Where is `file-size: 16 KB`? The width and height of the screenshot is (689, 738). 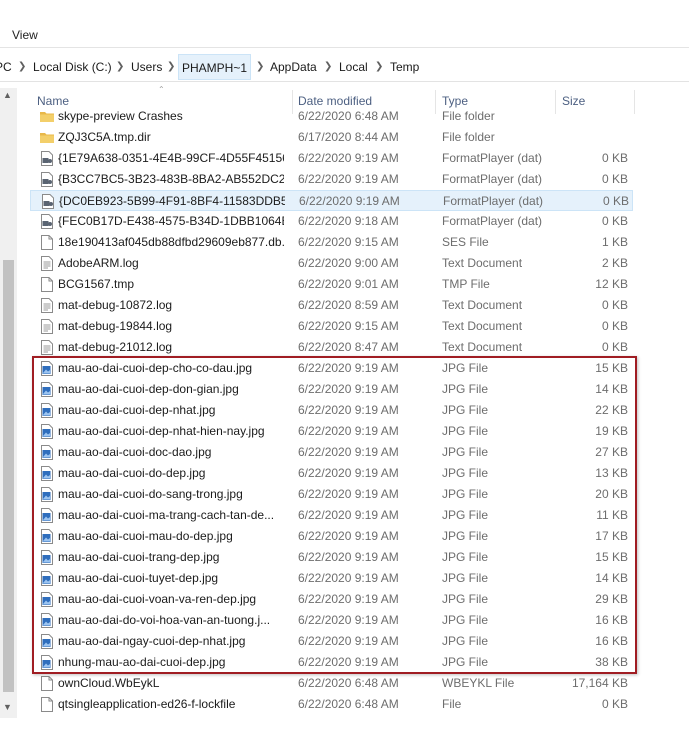 file-size: 16 KB is located at coordinates (611, 641).